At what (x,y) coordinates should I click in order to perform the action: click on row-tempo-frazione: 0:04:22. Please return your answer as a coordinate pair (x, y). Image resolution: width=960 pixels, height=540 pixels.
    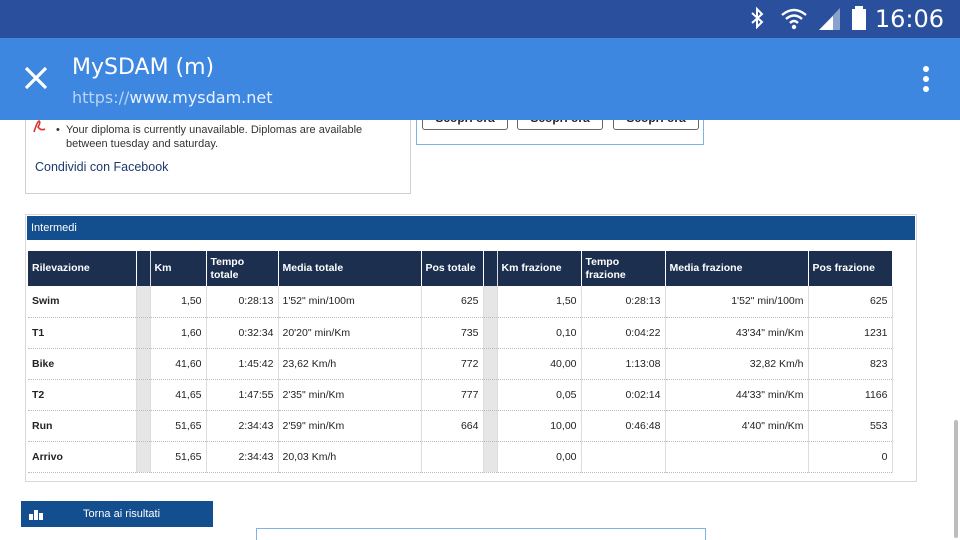
    Looking at the image, I should click on (623, 333).